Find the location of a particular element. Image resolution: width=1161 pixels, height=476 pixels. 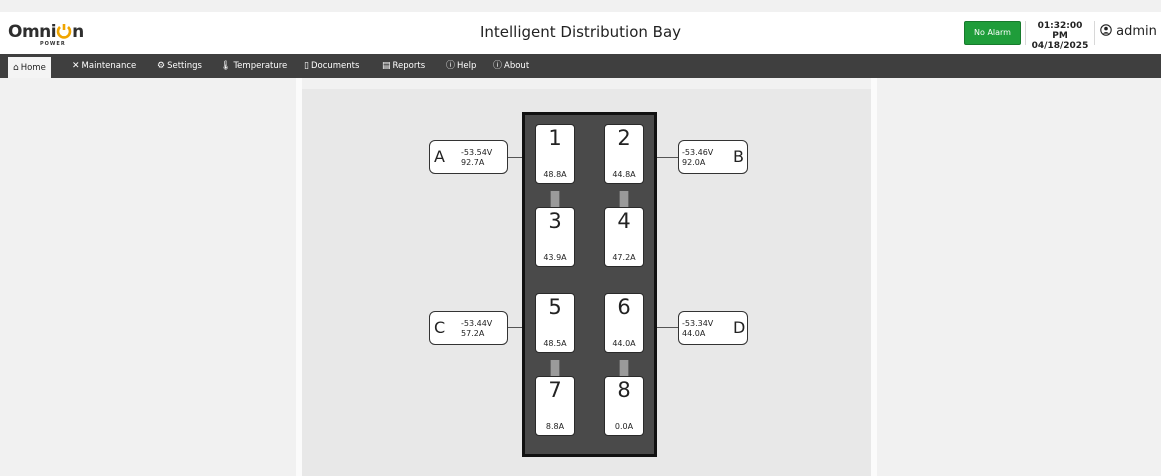

nav-home-label: Home is located at coordinates (33, 68).